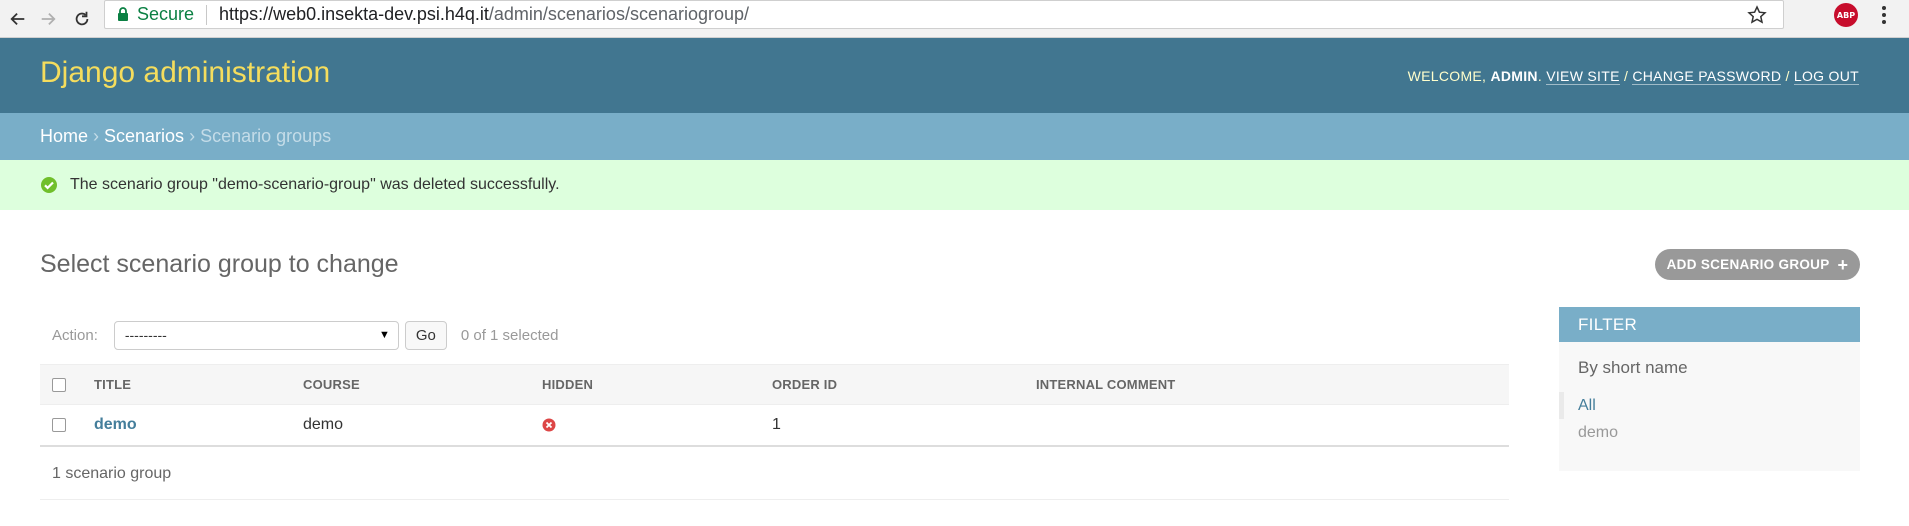  Describe the element at coordinates (82, 19) in the screenshot. I see `reload-icon` at that location.